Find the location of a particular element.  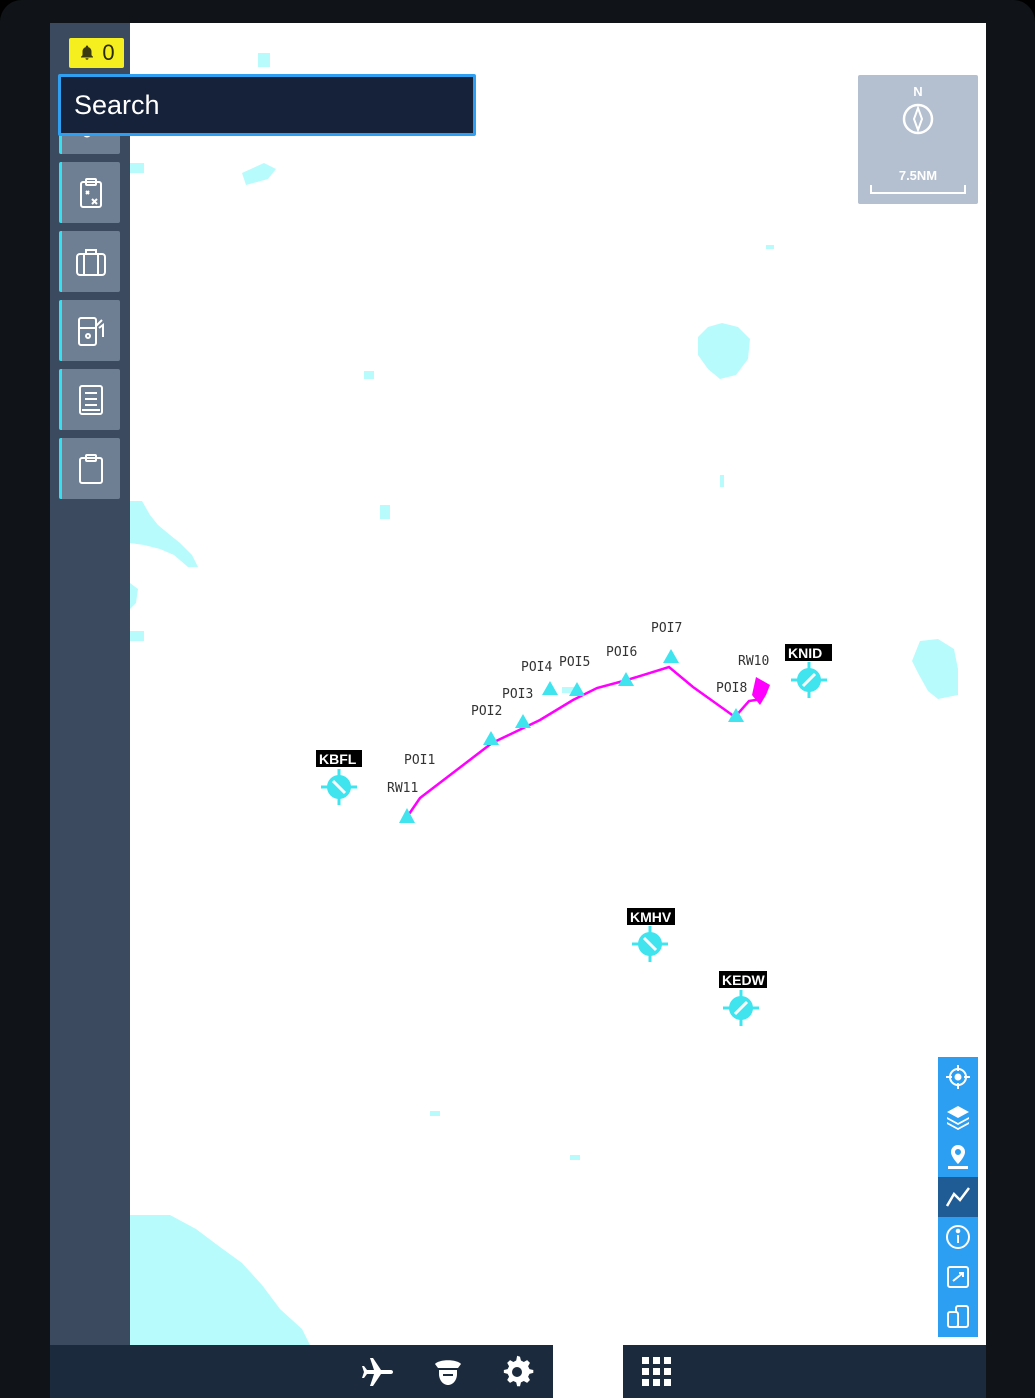

compass-widget: N 7.5NM is located at coordinates (918, 139).